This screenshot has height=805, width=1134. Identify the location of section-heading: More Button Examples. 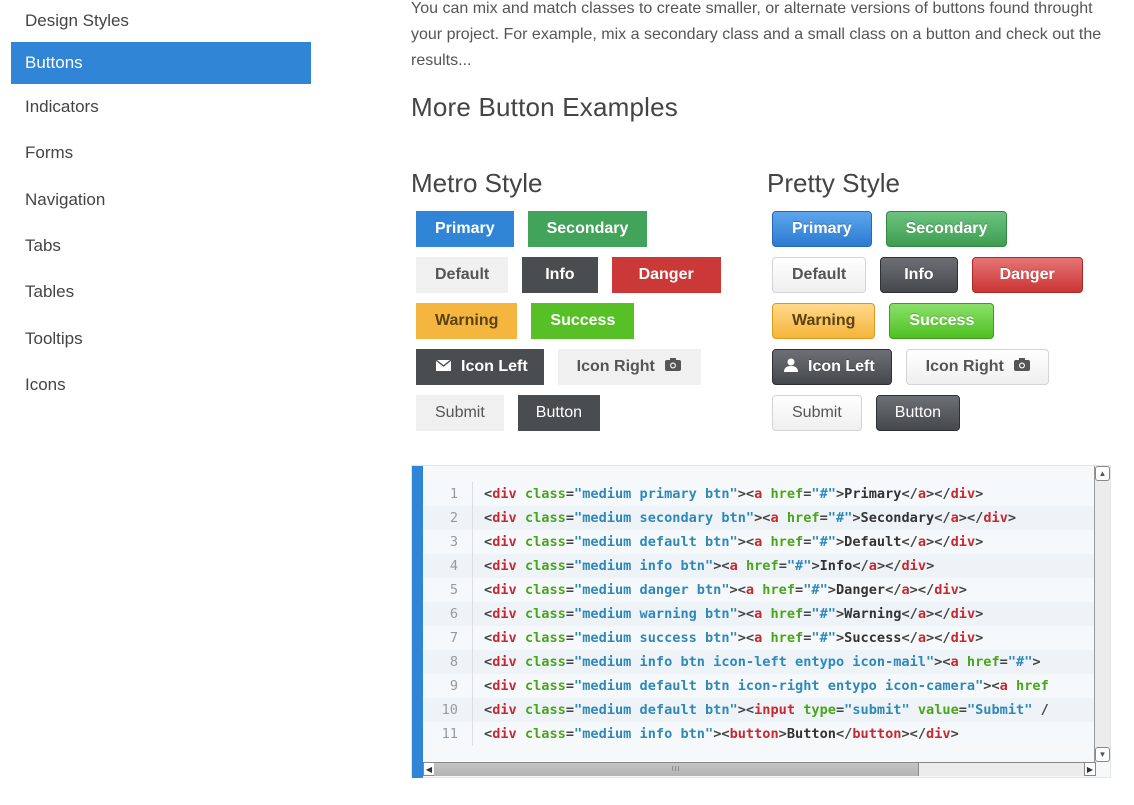
(545, 107).